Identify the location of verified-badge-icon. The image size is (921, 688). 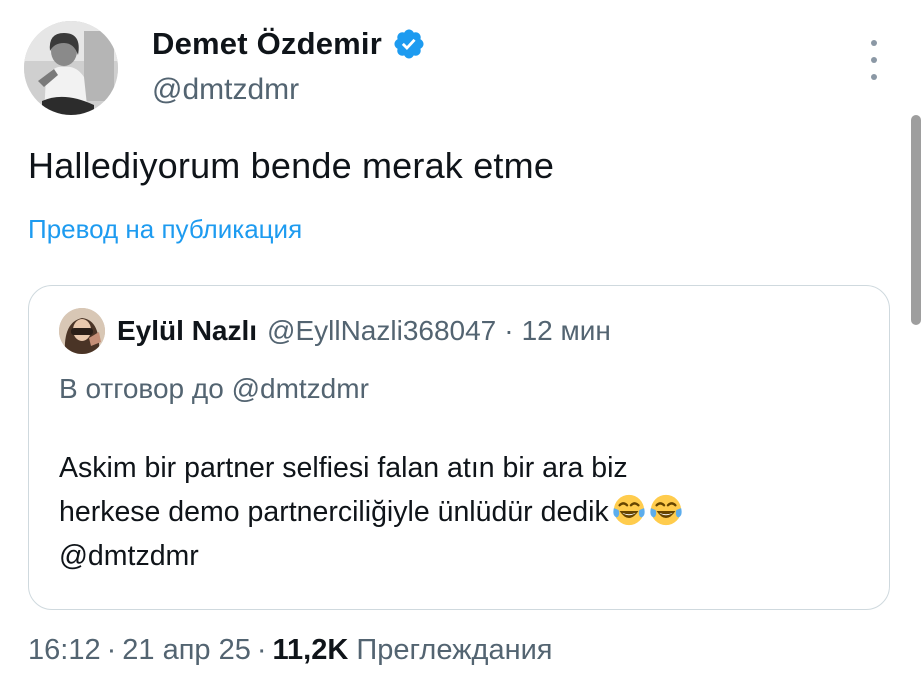
(409, 44).